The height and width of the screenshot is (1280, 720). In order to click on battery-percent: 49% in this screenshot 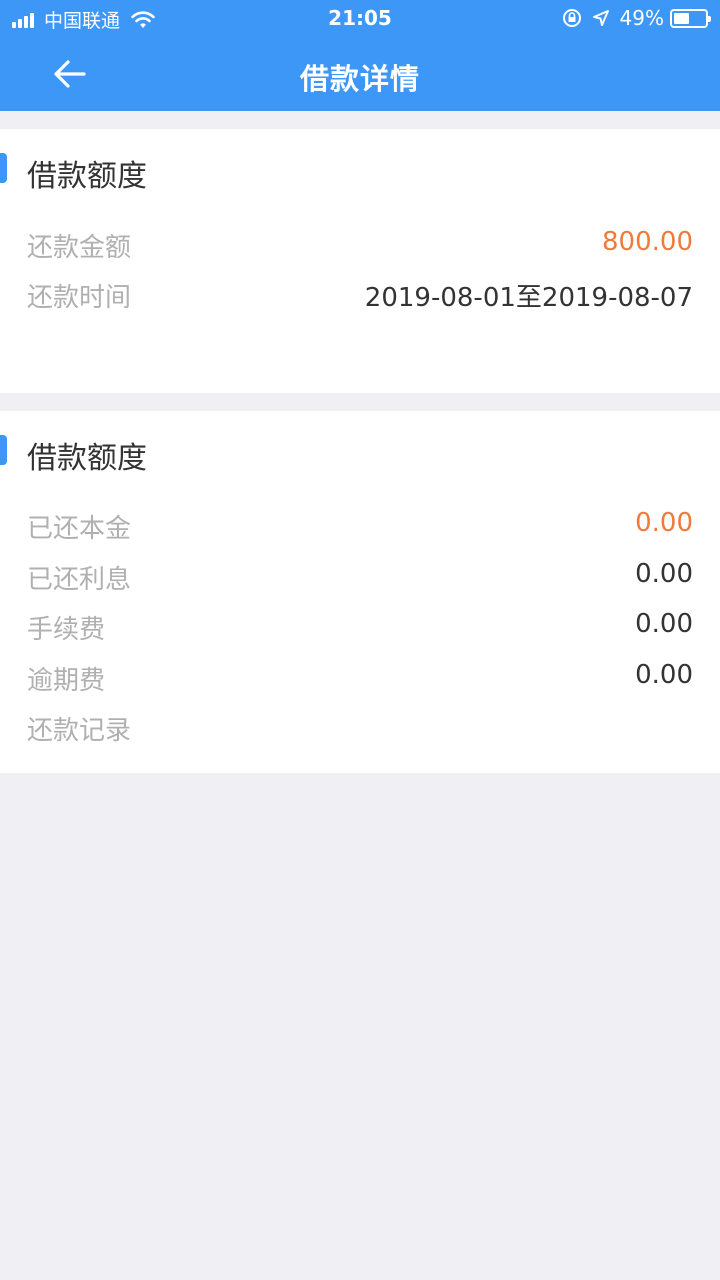, I will do `click(641, 18)`.